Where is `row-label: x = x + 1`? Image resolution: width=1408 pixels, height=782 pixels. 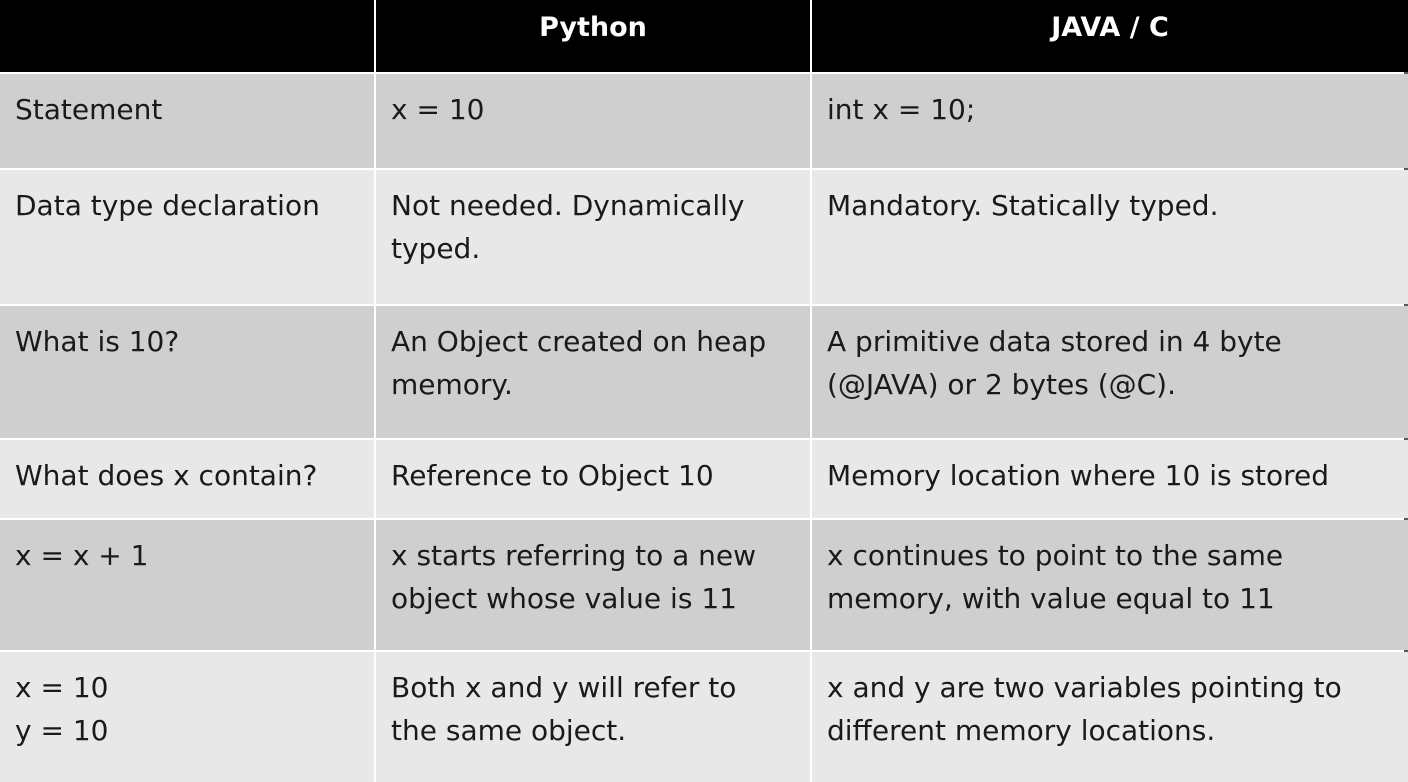
row-label: x = x + 1 is located at coordinates (187, 585).